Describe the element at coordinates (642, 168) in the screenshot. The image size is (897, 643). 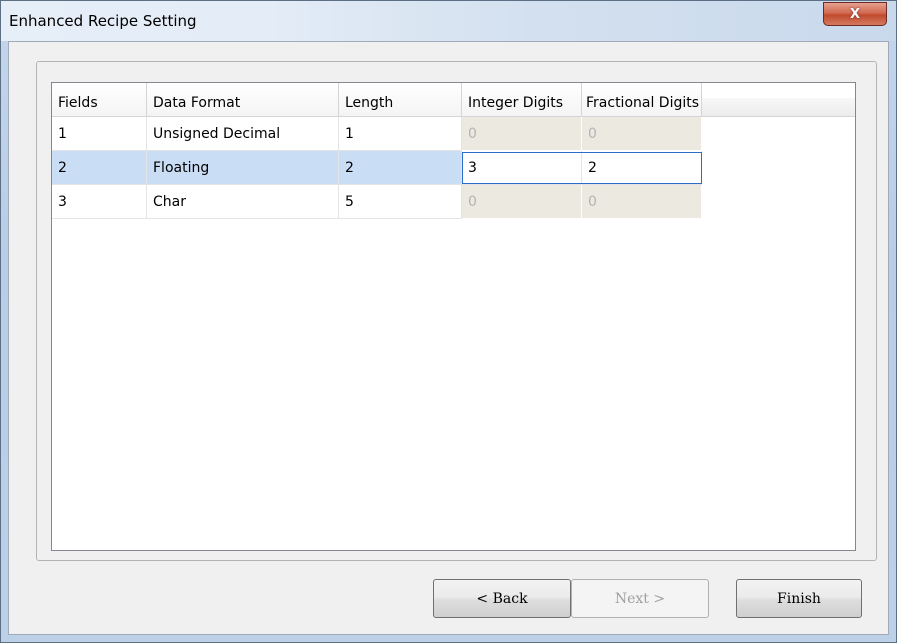
I see `cell-fractional-digits: 2` at that location.